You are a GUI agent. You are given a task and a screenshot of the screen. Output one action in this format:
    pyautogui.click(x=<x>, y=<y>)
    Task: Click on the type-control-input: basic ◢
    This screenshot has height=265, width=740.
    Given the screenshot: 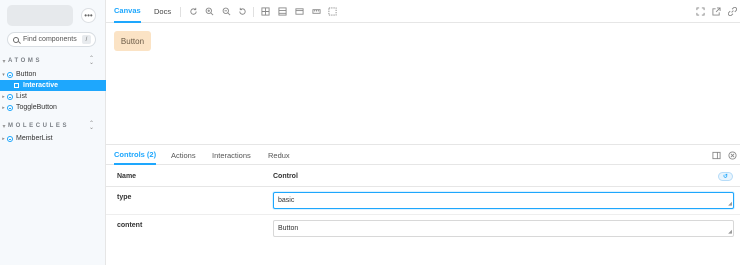 What is the action you would take?
    pyautogui.click(x=503, y=200)
    